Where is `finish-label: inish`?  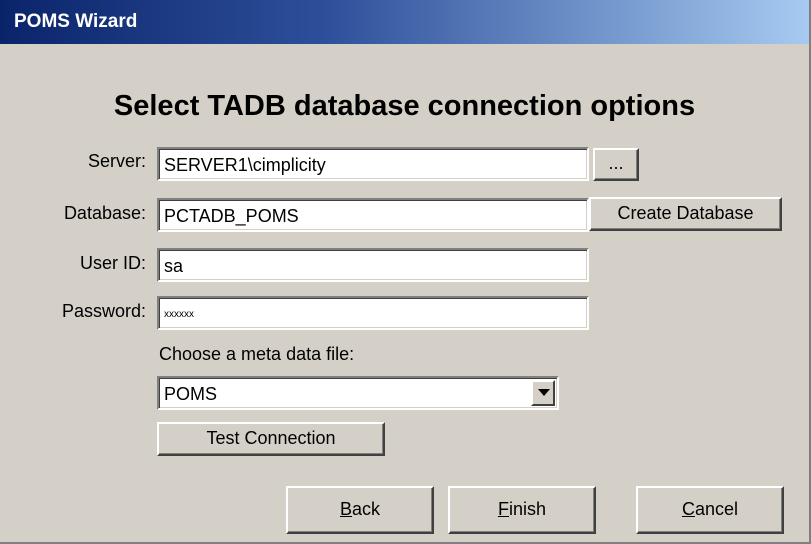 finish-label: inish is located at coordinates (527, 509).